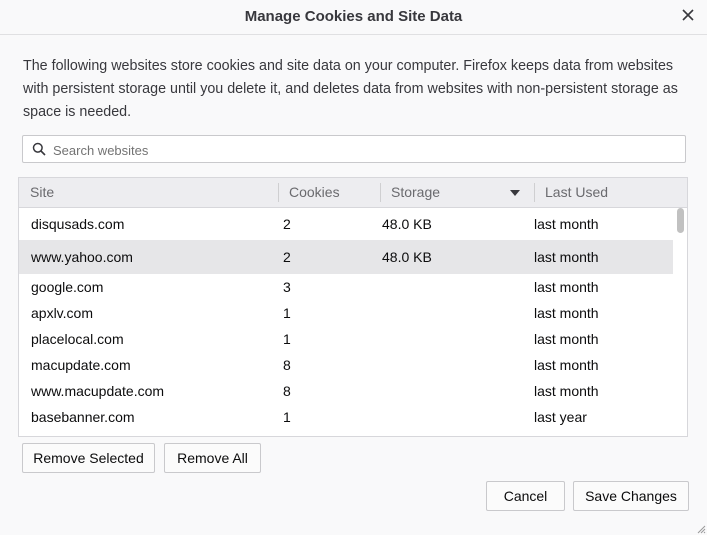 This screenshot has width=707, height=535. What do you see at coordinates (346, 224) in the screenshot?
I see `table-row: disqusads.com 2 48.0 KB last month` at bounding box center [346, 224].